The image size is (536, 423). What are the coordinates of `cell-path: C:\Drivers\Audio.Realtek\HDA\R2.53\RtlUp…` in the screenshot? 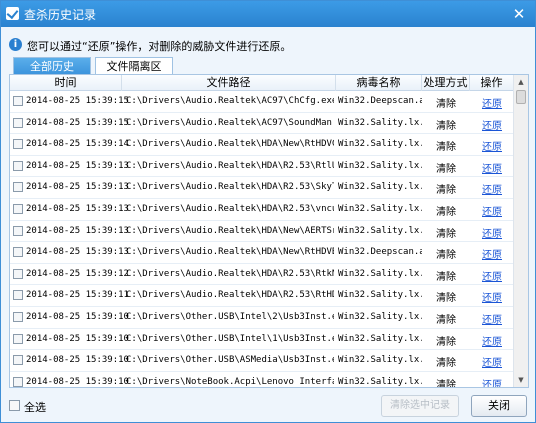 It's located at (230, 165).